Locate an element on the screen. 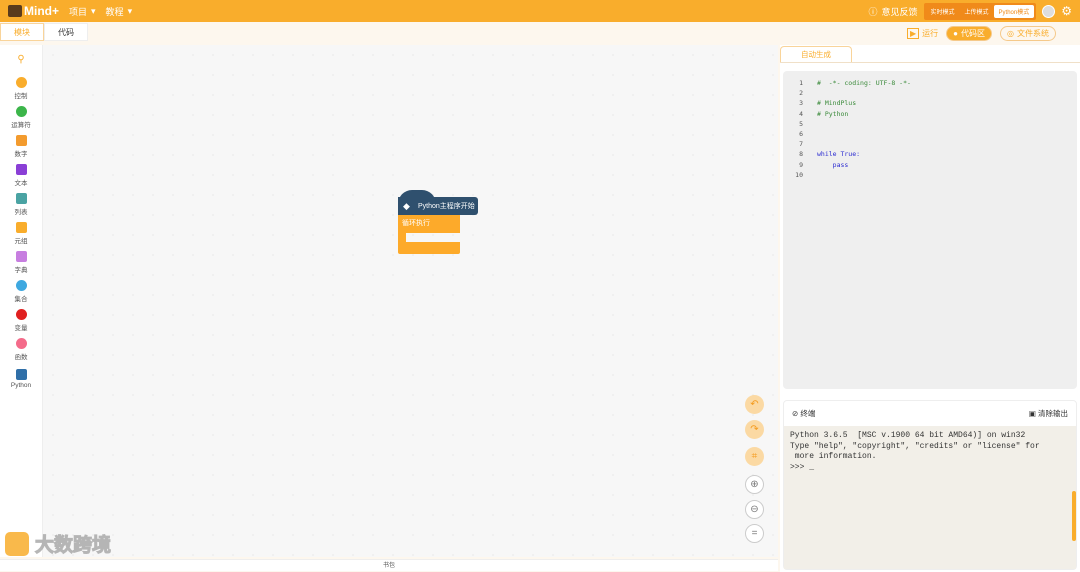 The width and height of the screenshot is (1080, 572). link-icon: ⊘ is located at coordinates (795, 413).